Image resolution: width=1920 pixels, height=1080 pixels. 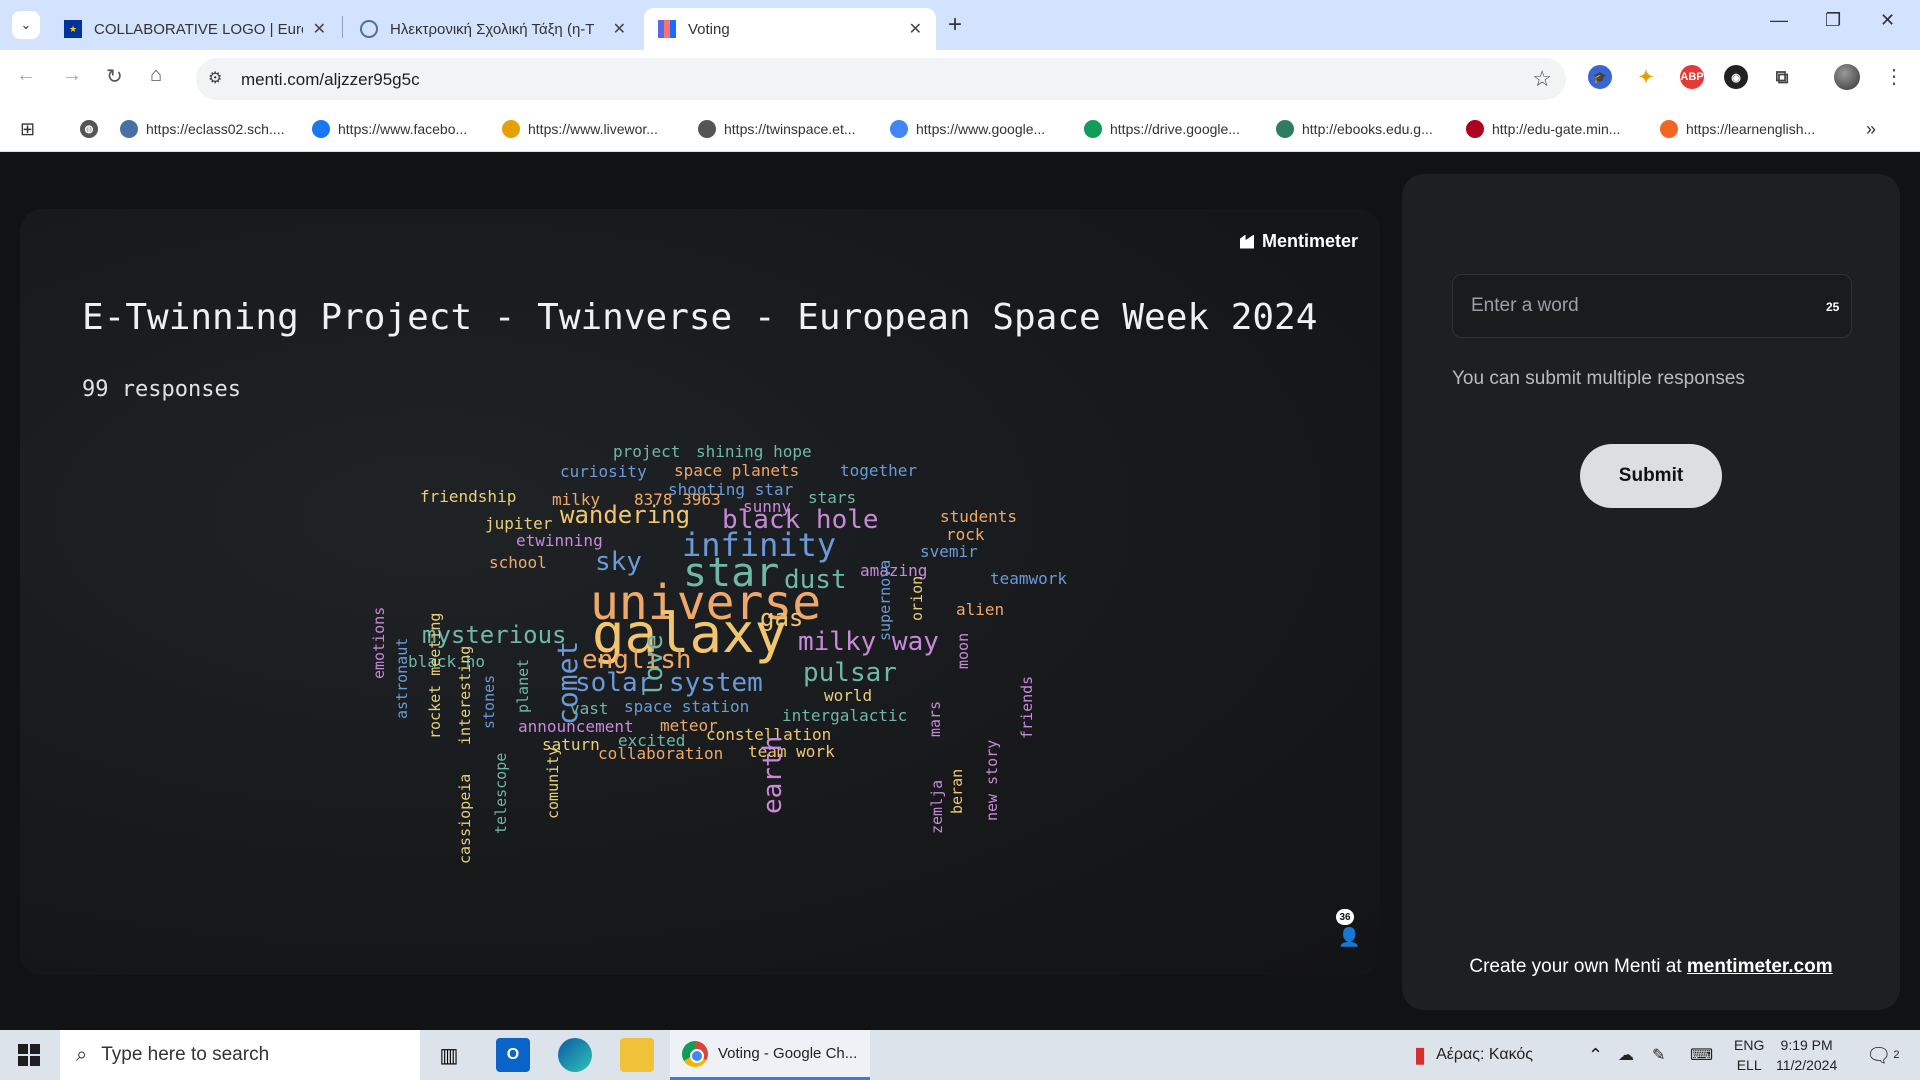 I want to click on word-input, so click(x=1652, y=306).